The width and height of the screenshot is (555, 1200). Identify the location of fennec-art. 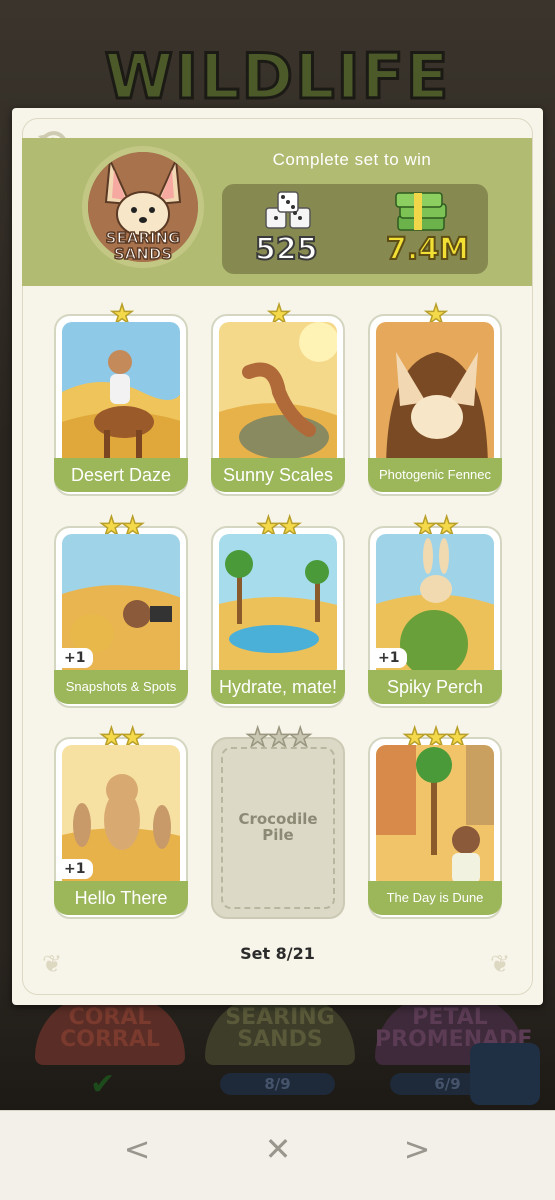
(435, 394).